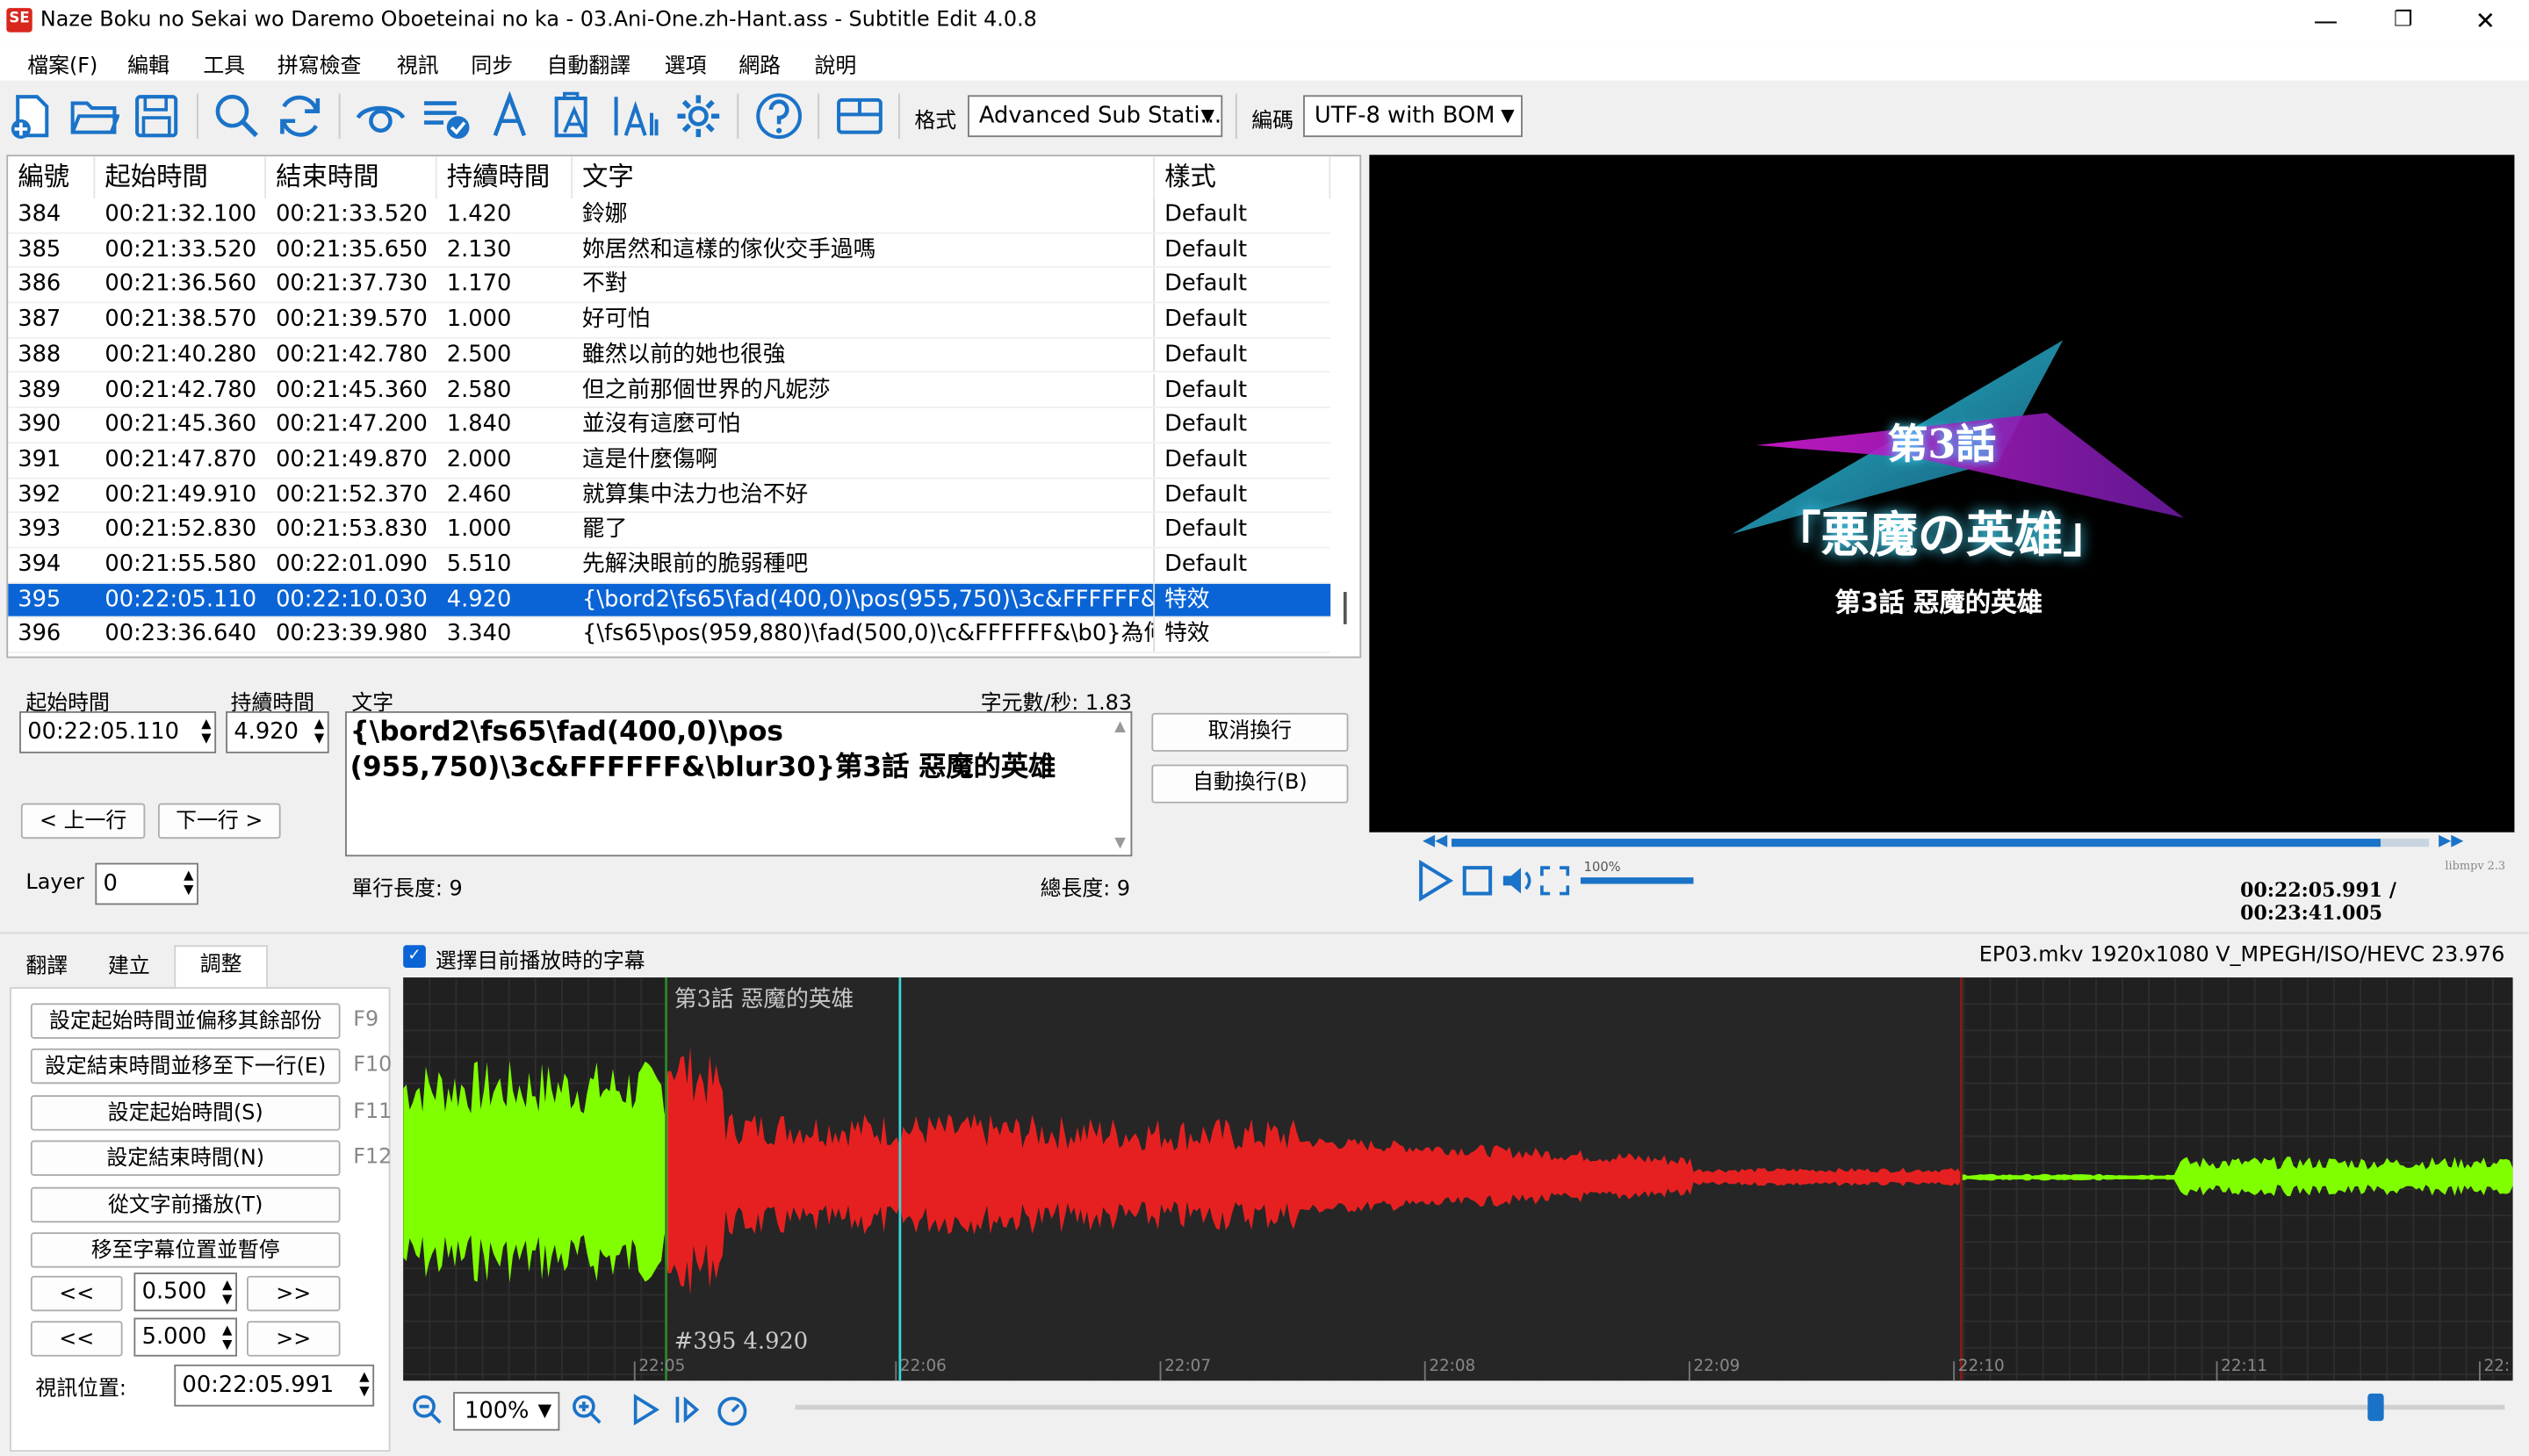 This screenshot has height=1456, width=2529. Describe the element at coordinates (1478, 880) in the screenshot. I see `stop-icon` at that location.